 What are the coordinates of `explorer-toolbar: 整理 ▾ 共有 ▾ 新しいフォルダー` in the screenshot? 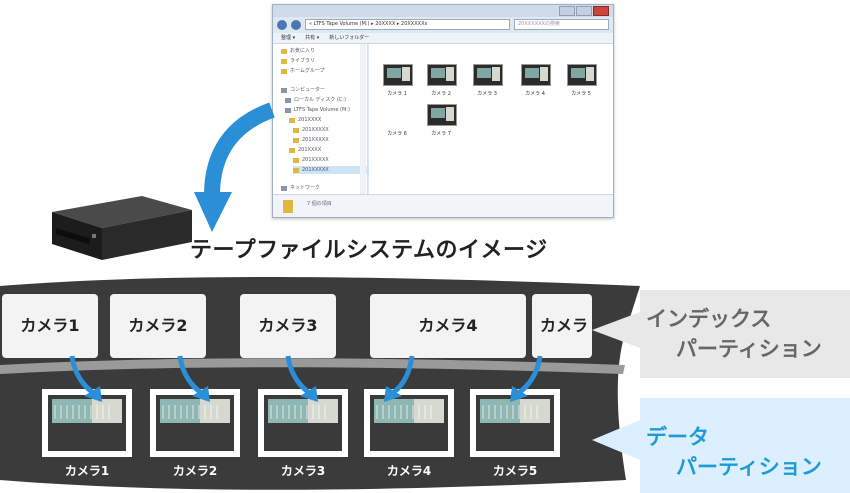 It's located at (443, 38).